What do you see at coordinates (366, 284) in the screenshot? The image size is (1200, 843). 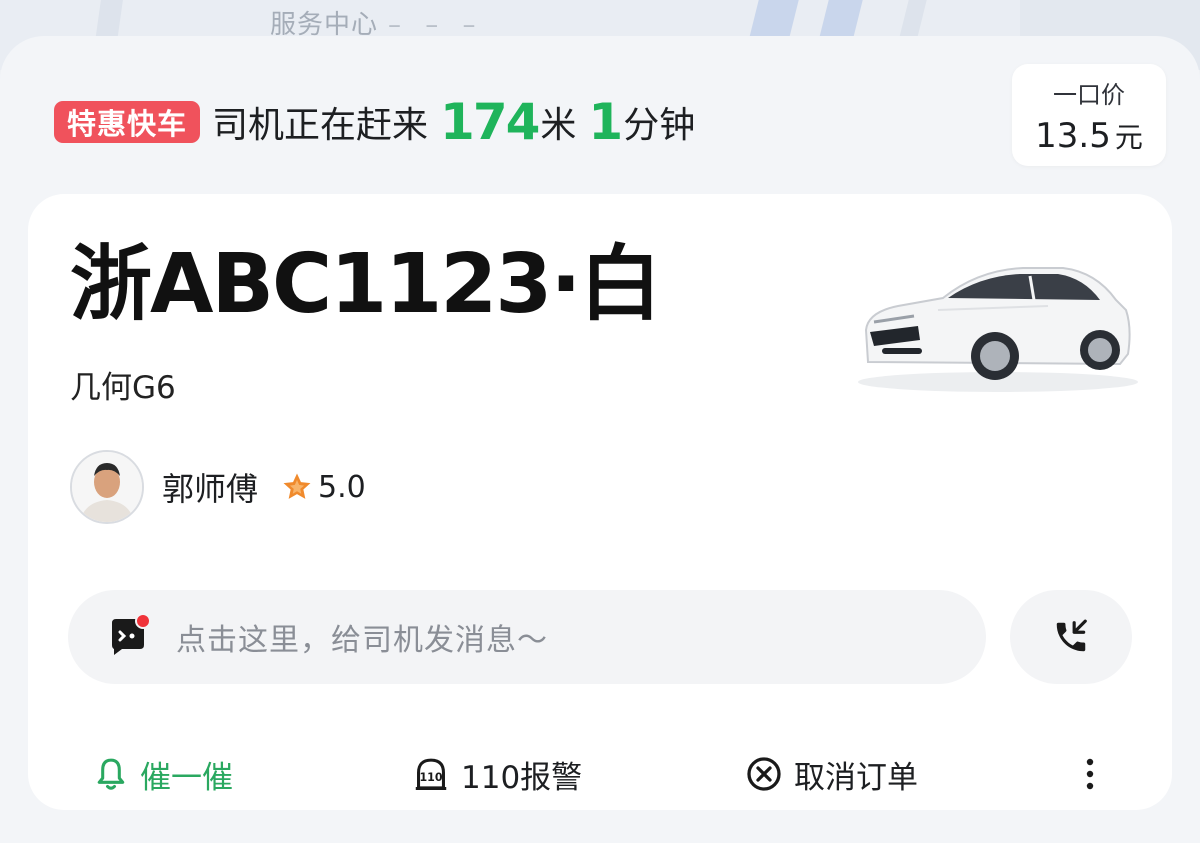 I see `license-plate: 浙ABC1123·白` at bounding box center [366, 284].